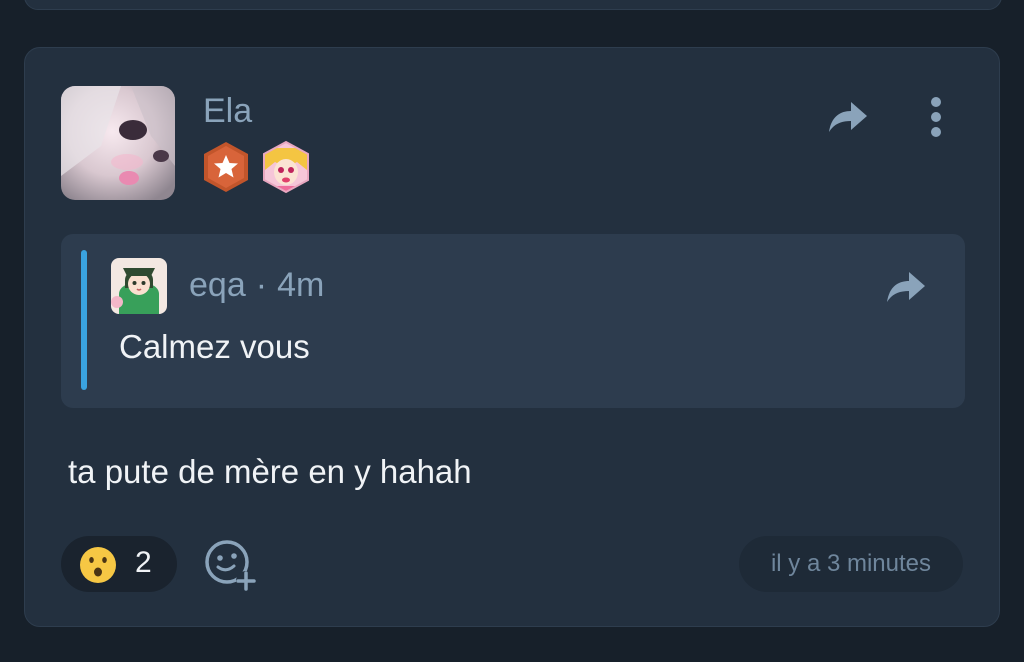 Image resolution: width=1024 pixels, height=662 pixels. I want to click on reaction-count: 2, so click(143, 562).